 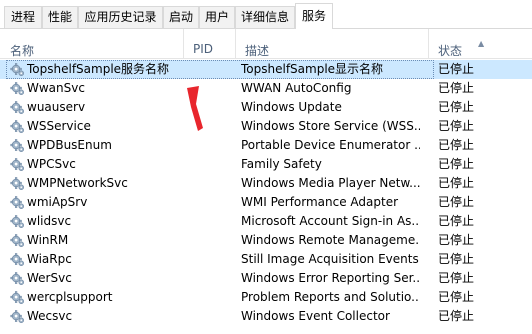 What do you see at coordinates (69, 145) in the screenshot?
I see `service-name: WPDBusEnum` at bounding box center [69, 145].